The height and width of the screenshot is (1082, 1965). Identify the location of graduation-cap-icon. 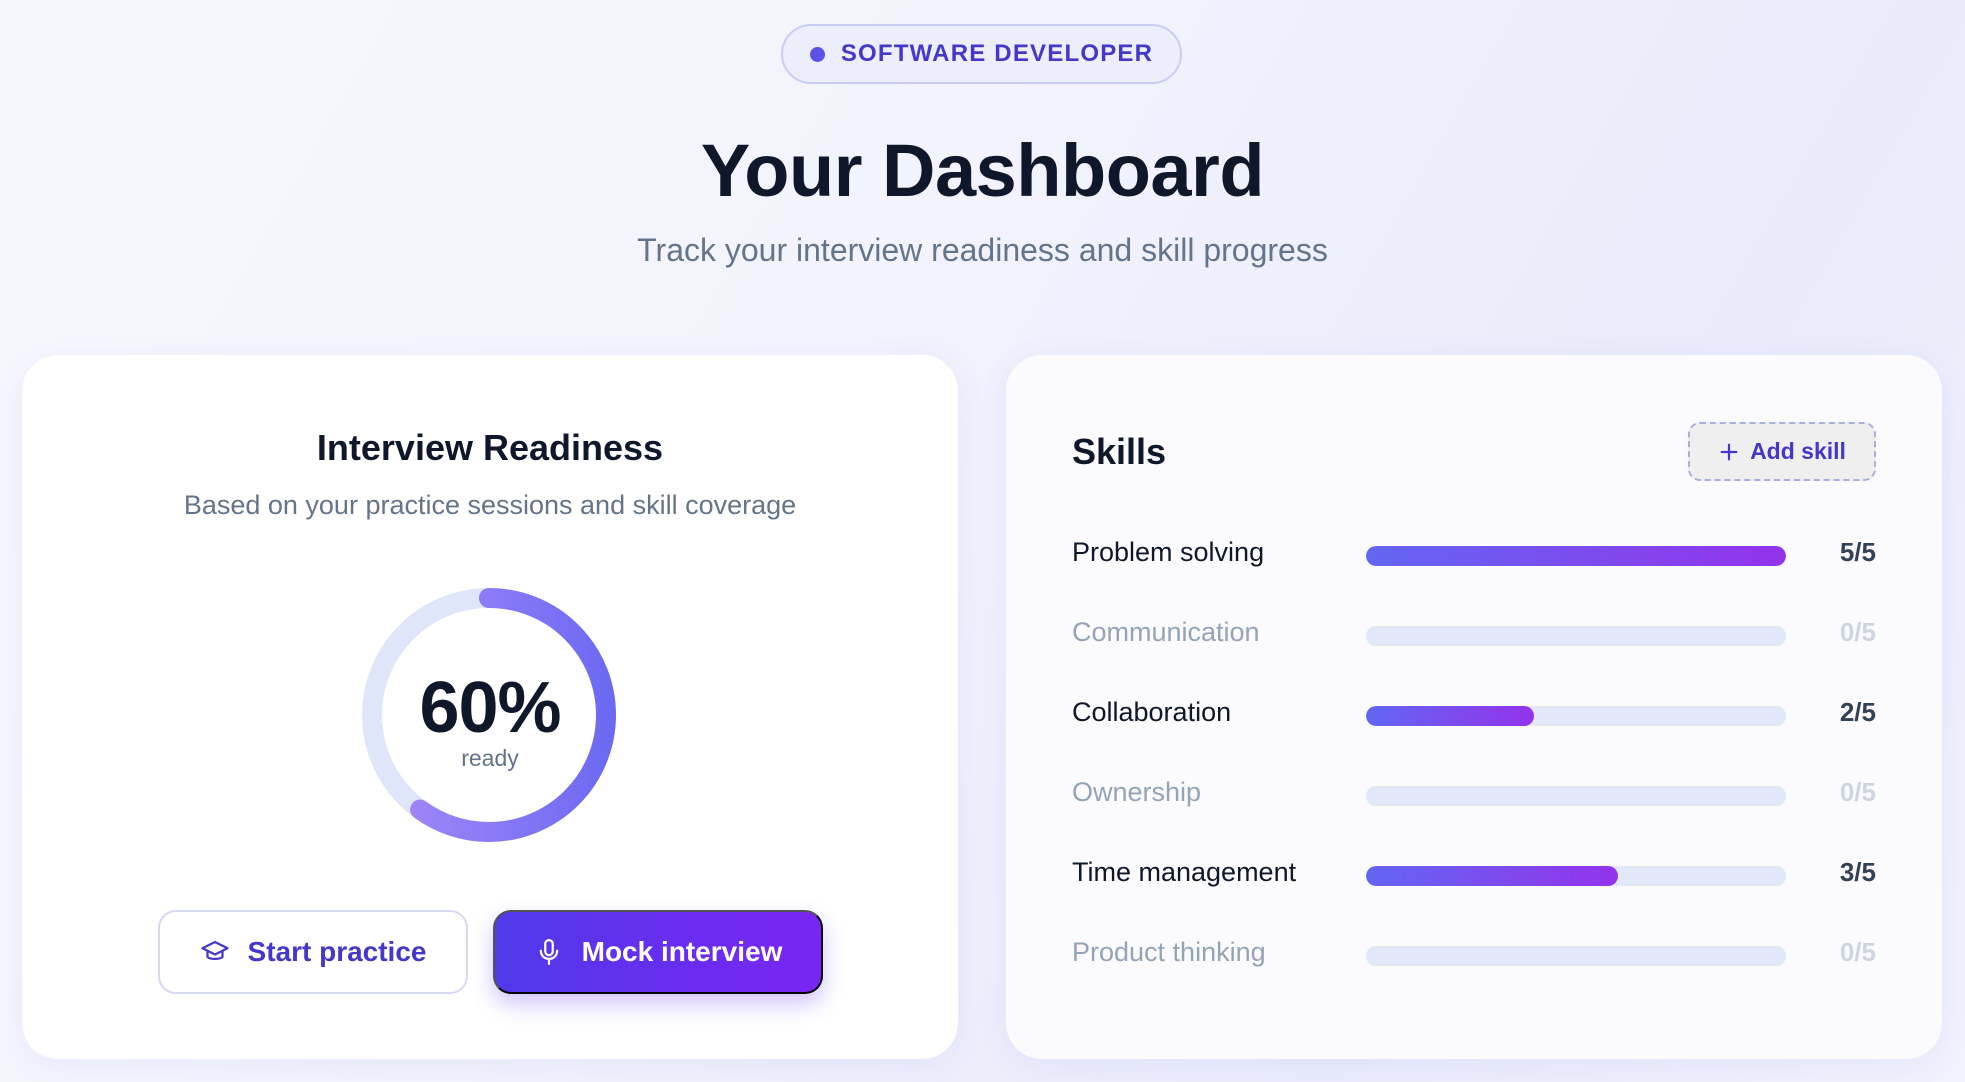
(214, 950).